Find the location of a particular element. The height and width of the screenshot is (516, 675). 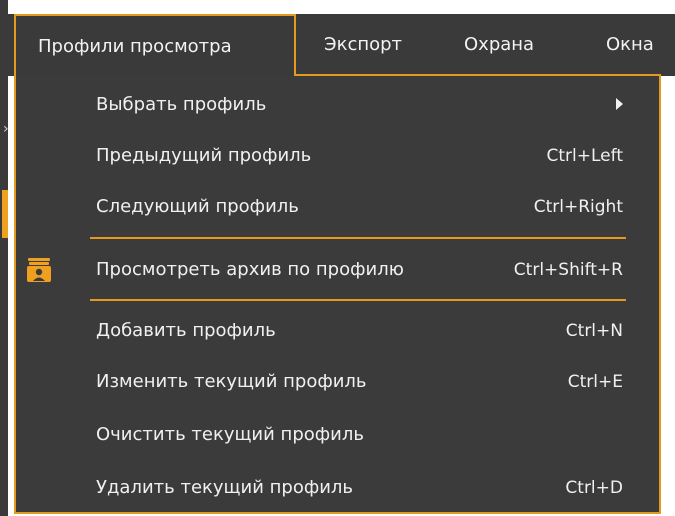

menu-item-edit-current-profile: Изменить текущий профиль Ctrl+E is located at coordinates (337, 382).